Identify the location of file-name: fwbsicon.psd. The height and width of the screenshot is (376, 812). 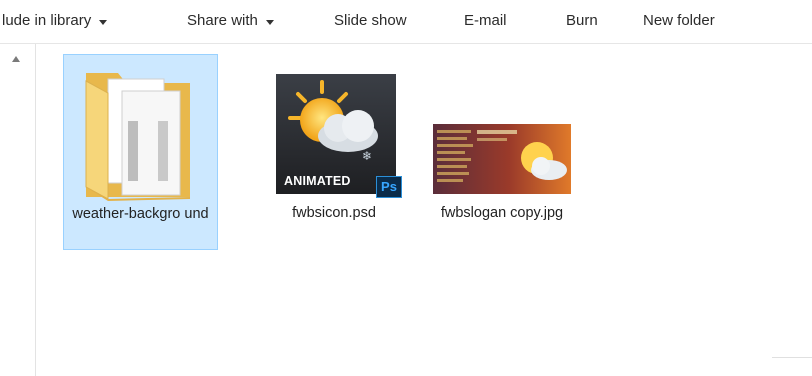
(334, 213).